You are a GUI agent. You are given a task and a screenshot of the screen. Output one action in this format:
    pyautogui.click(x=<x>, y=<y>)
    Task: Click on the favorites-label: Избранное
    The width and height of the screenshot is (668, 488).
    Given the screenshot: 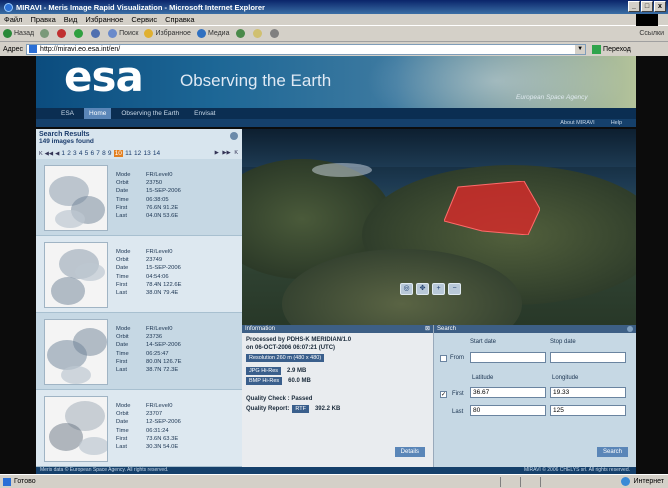 What is the action you would take?
    pyautogui.click(x=173, y=33)
    